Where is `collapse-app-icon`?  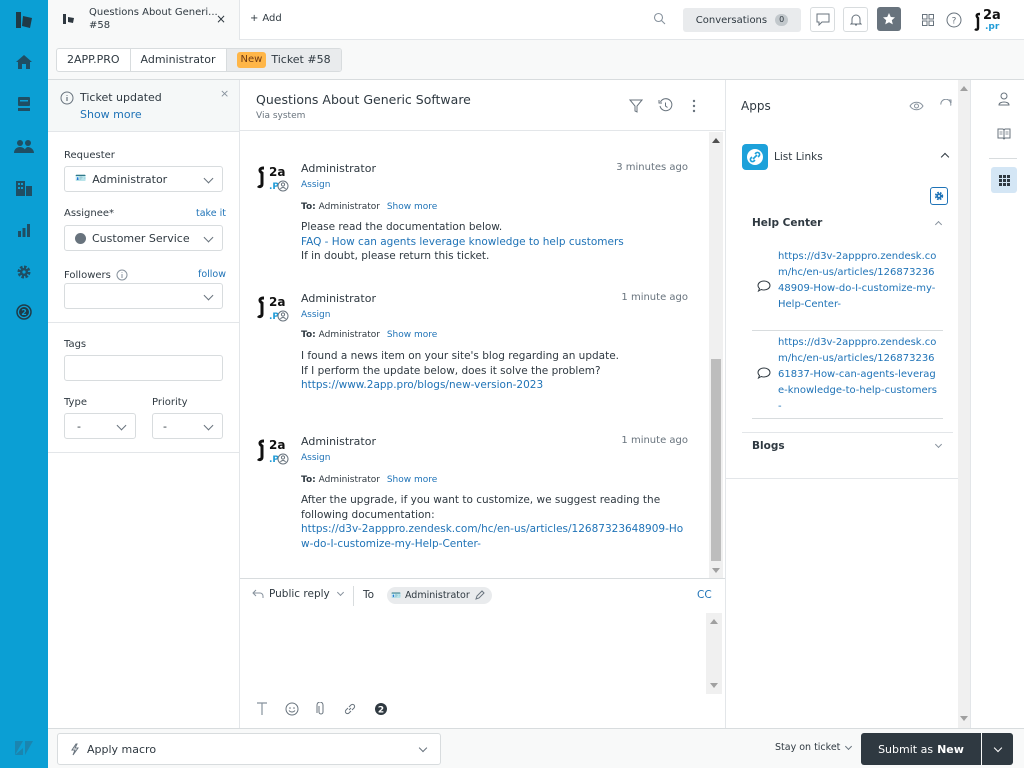 collapse-app-icon is located at coordinates (945, 157).